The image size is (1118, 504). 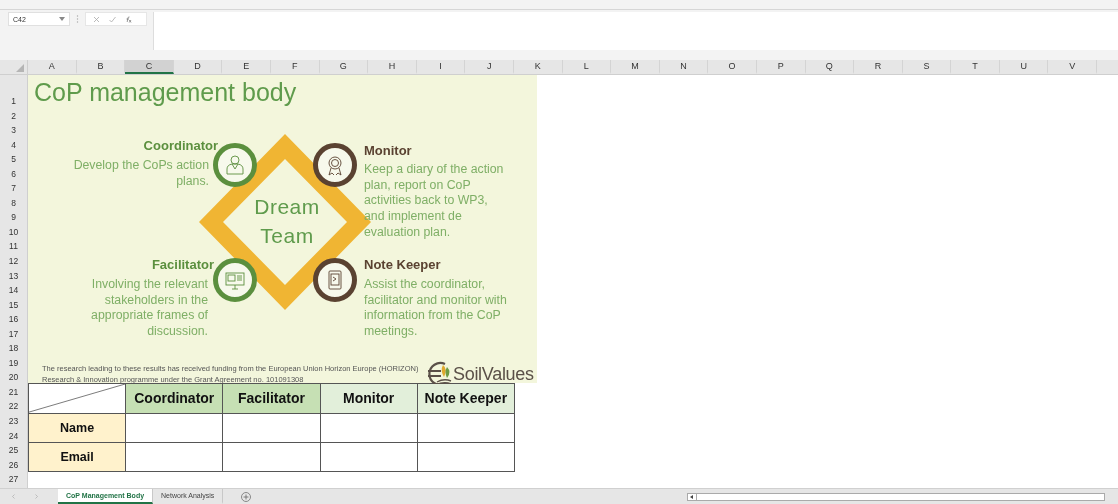 What do you see at coordinates (388, 150) in the screenshot?
I see `role-name: Monitor` at bounding box center [388, 150].